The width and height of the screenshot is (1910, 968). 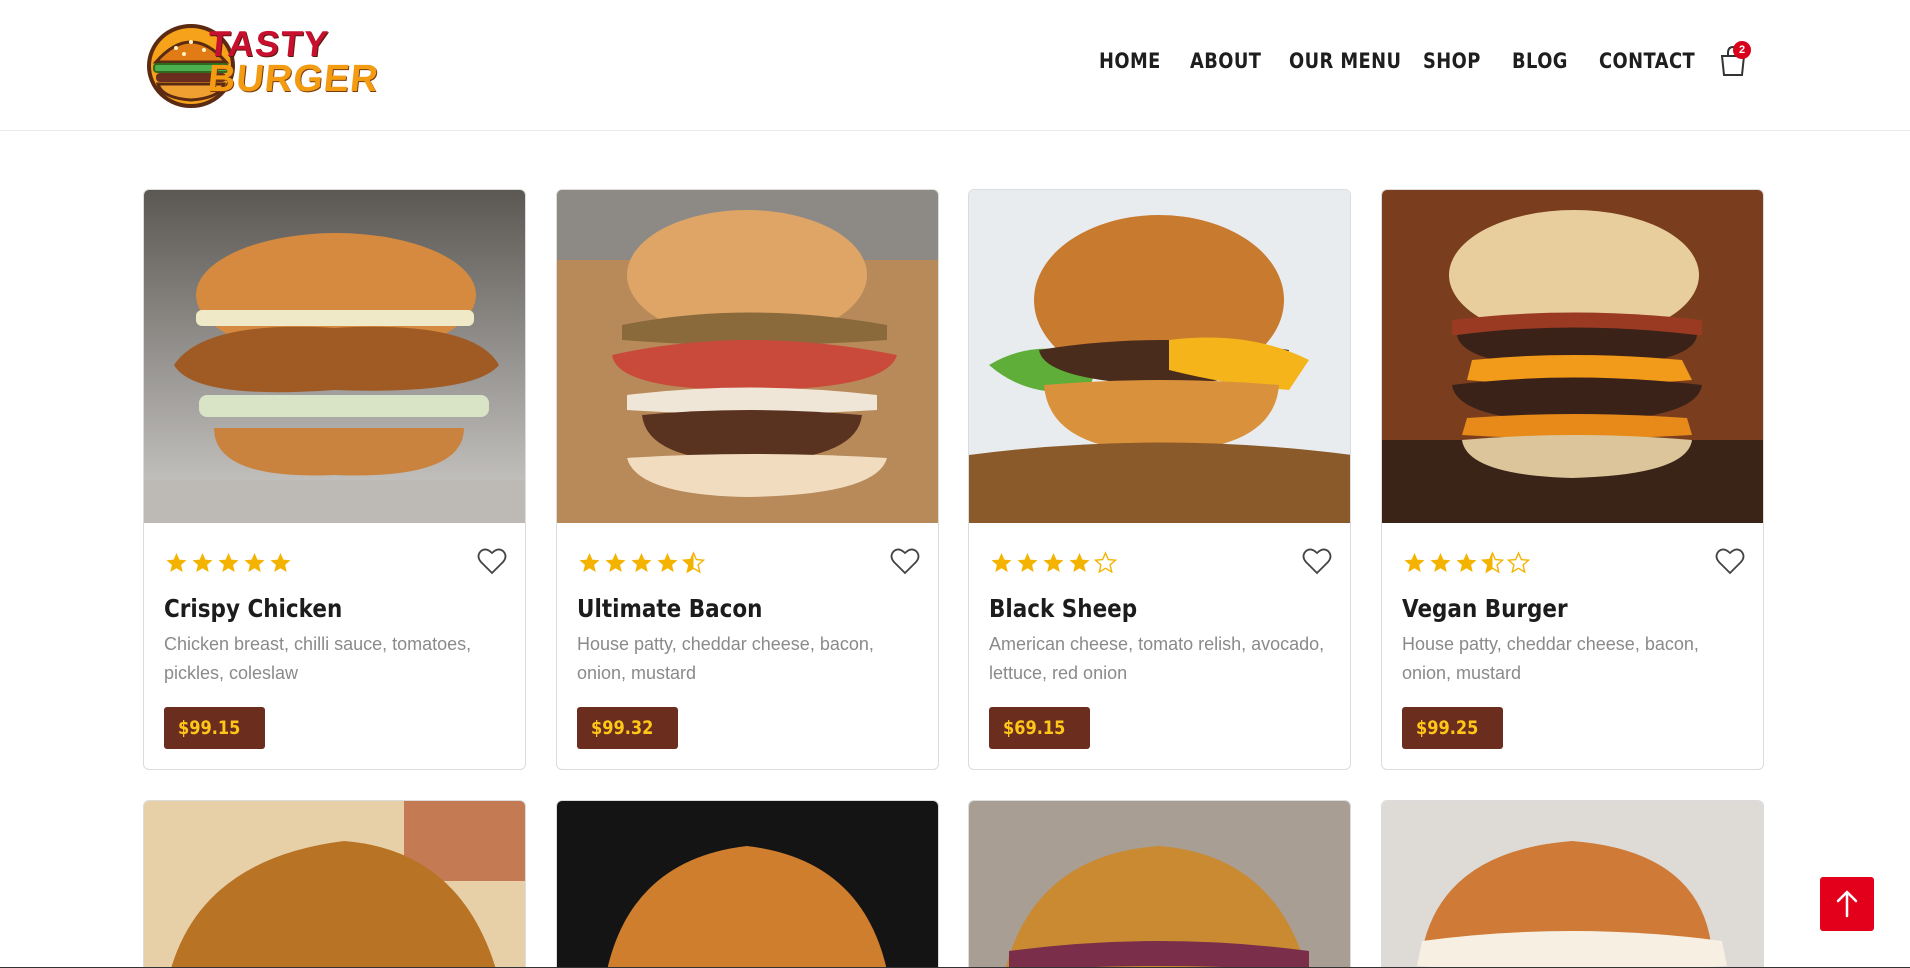 What do you see at coordinates (1452, 61) in the screenshot?
I see `nav-shop: SHOP` at bounding box center [1452, 61].